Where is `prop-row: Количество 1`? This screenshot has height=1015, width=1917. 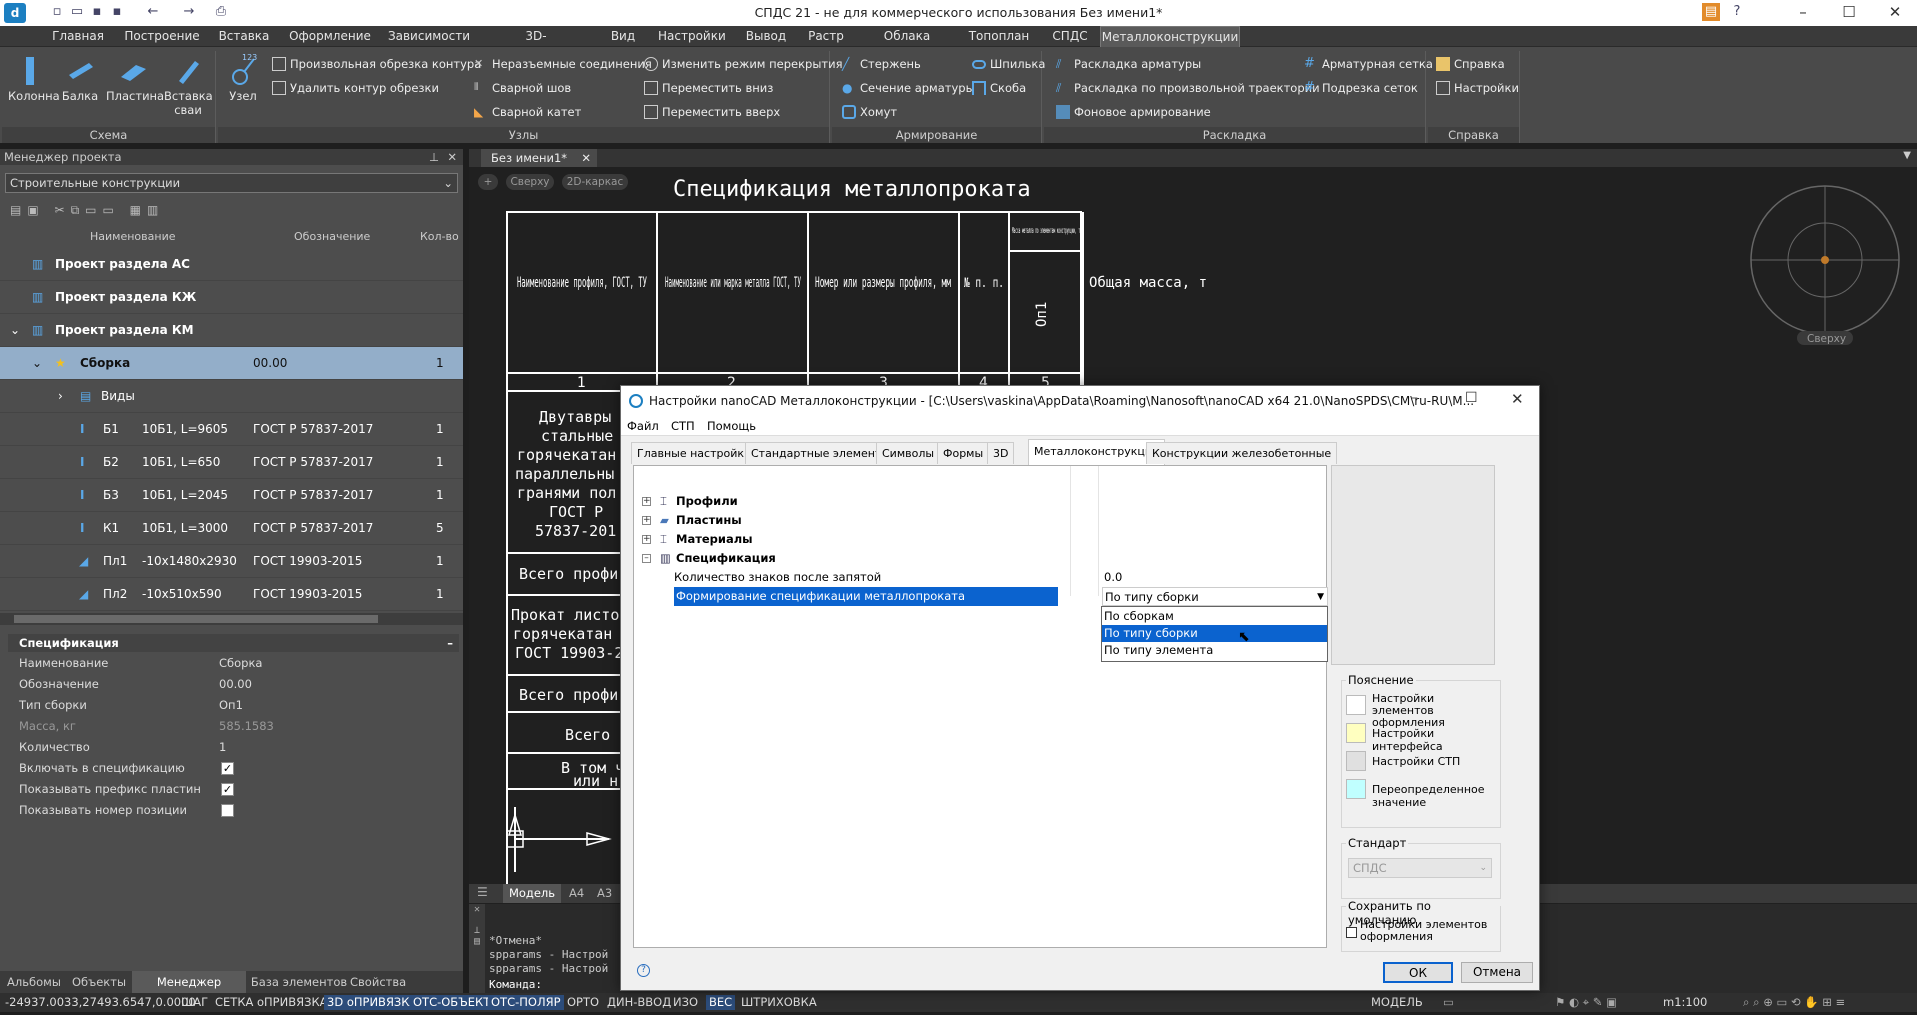 prop-row: Количество 1 is located at coordinates (237, 747).